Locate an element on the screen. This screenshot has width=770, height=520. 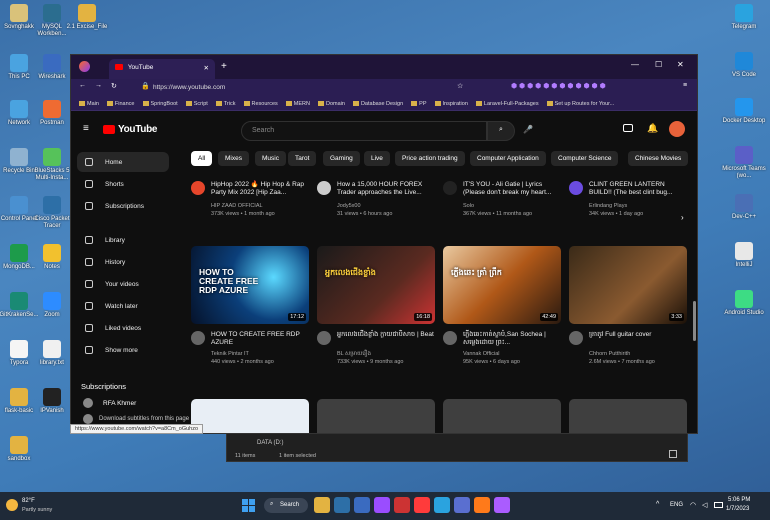
bookmark-domain: Domain is located at coordinates (331, 104).